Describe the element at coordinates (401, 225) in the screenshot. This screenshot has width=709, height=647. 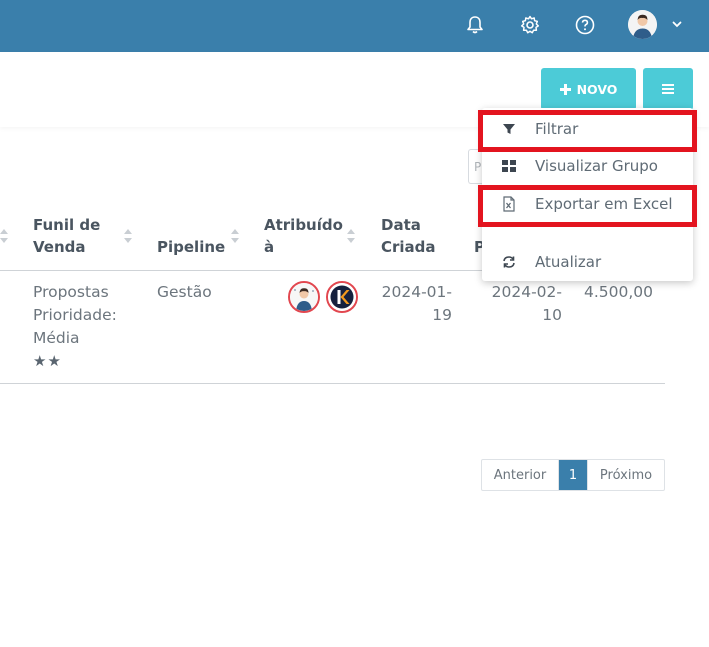
I see `column-header-data-line1: Data` at that location.